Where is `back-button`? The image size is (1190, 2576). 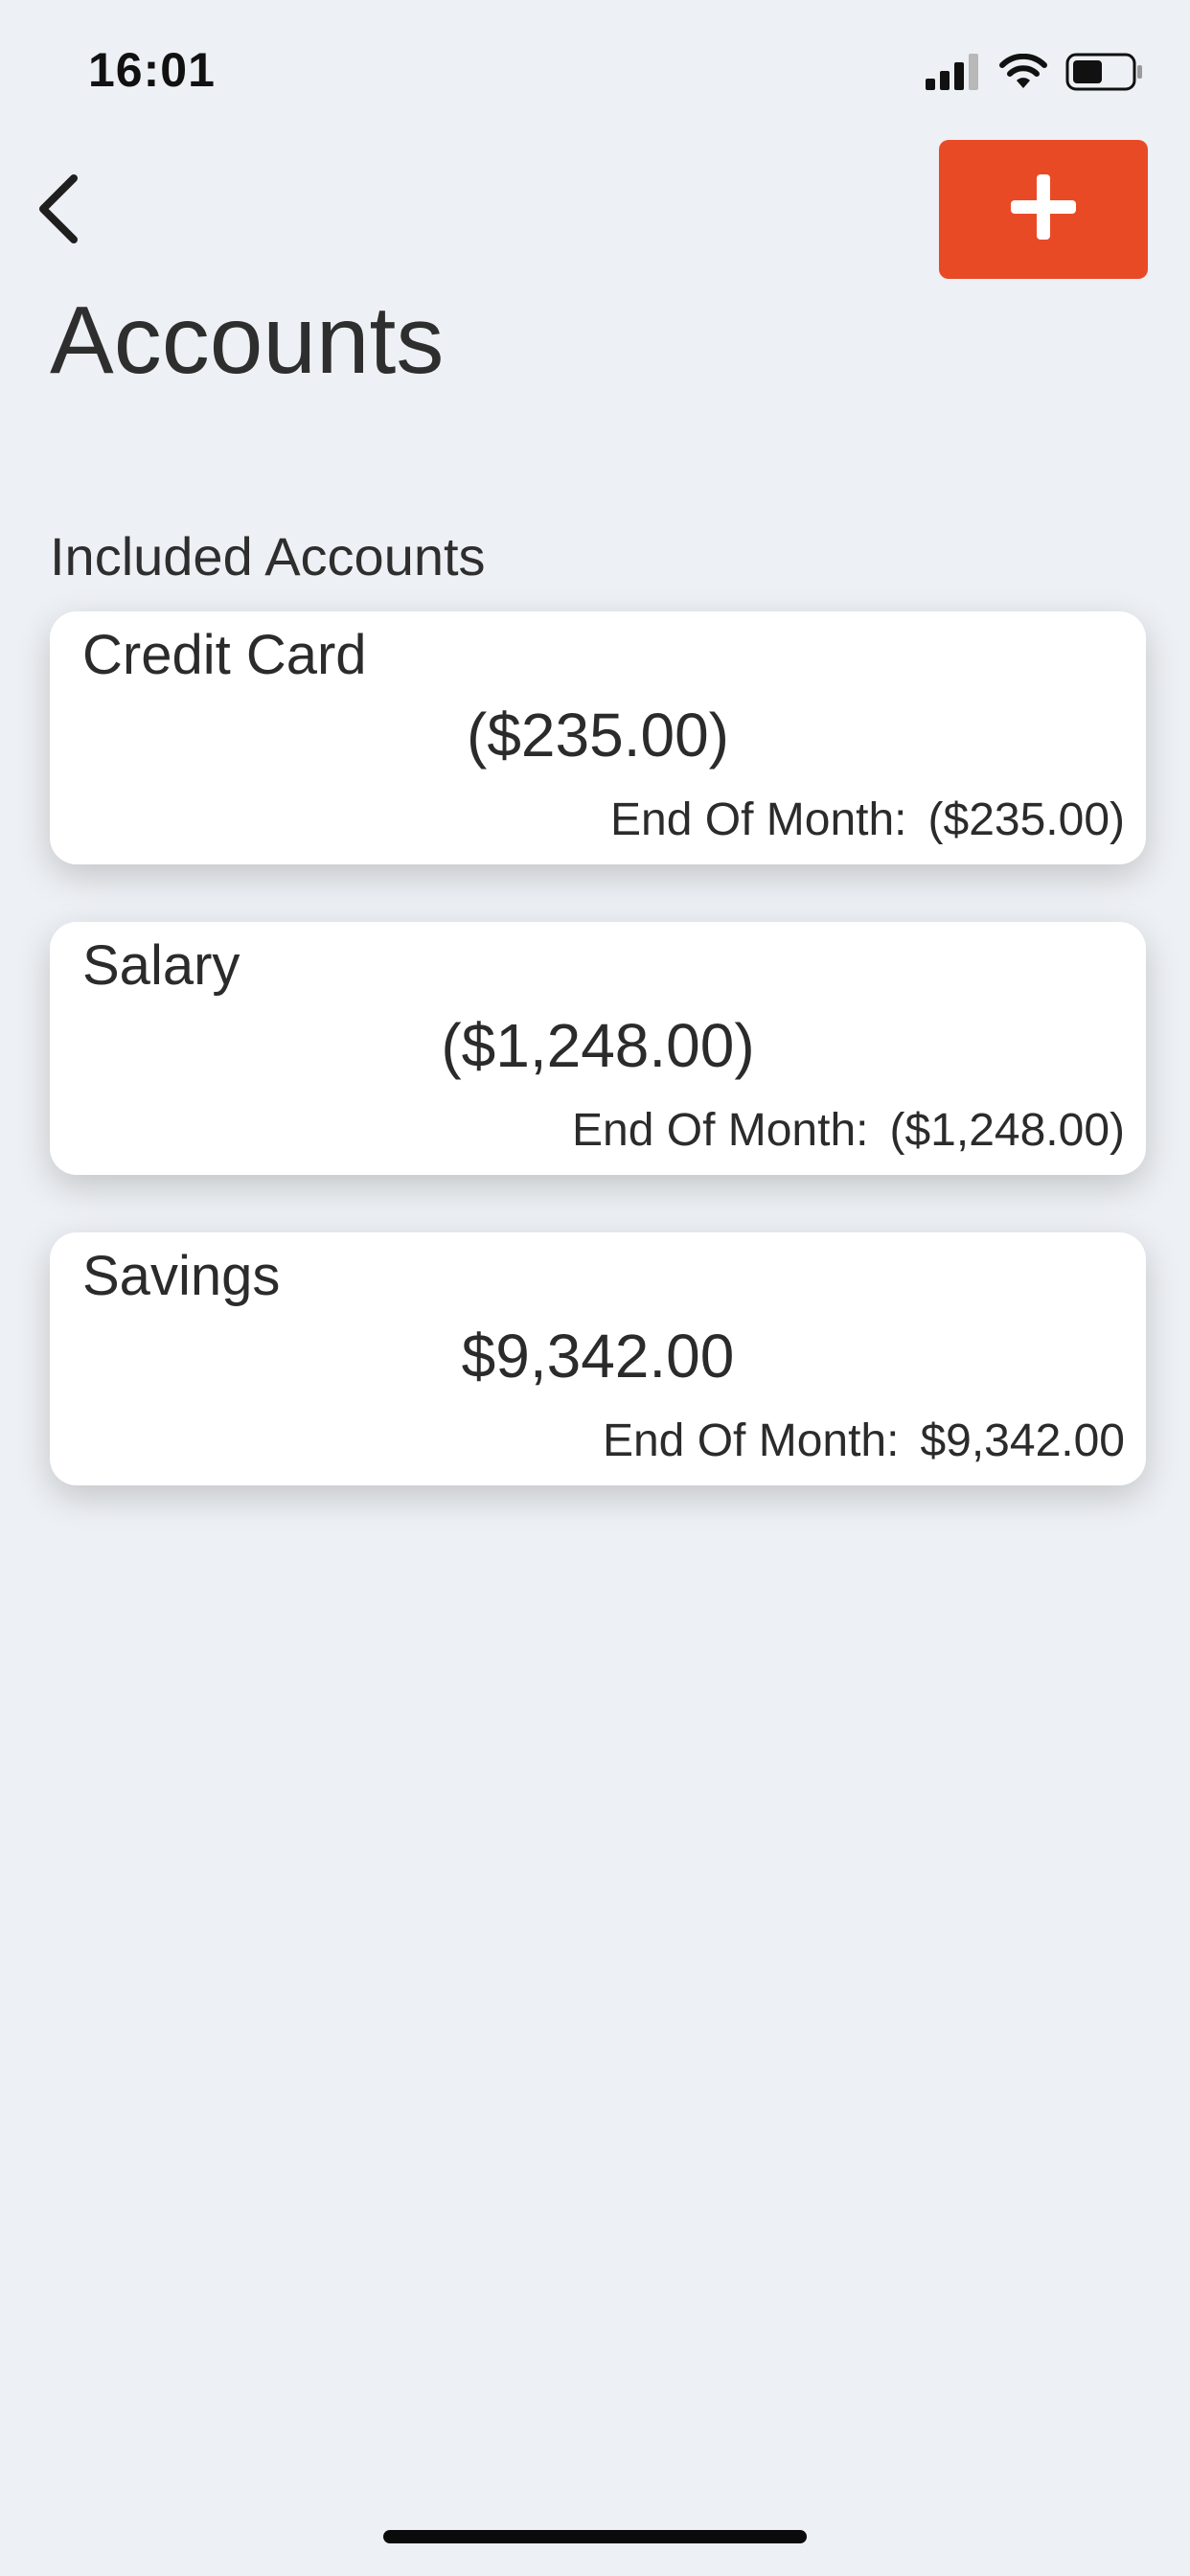 back-button is located at coordinates (58, 211).